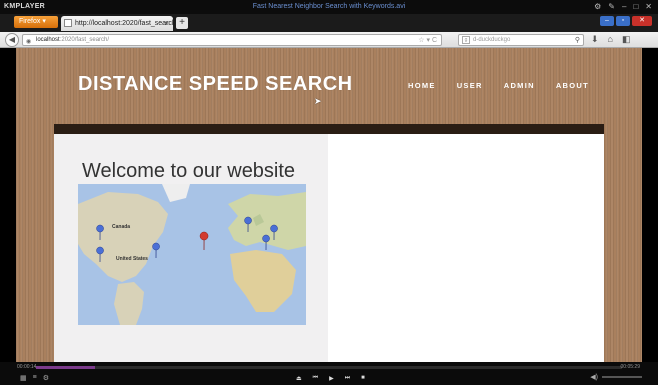  I want to click on browser-tab-title: http://localhost:2020/fast_search/, so click(126, 23).